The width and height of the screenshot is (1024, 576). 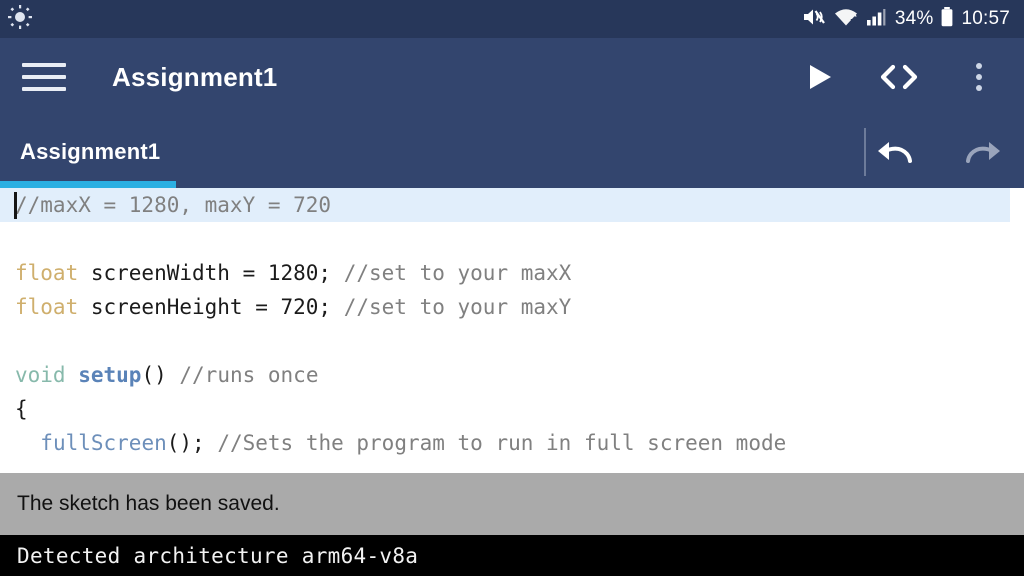 What do you see at coordinates (195, 76) in the screenshot?
I see `page-title: Assignment1` at bounding box center [195, 76].